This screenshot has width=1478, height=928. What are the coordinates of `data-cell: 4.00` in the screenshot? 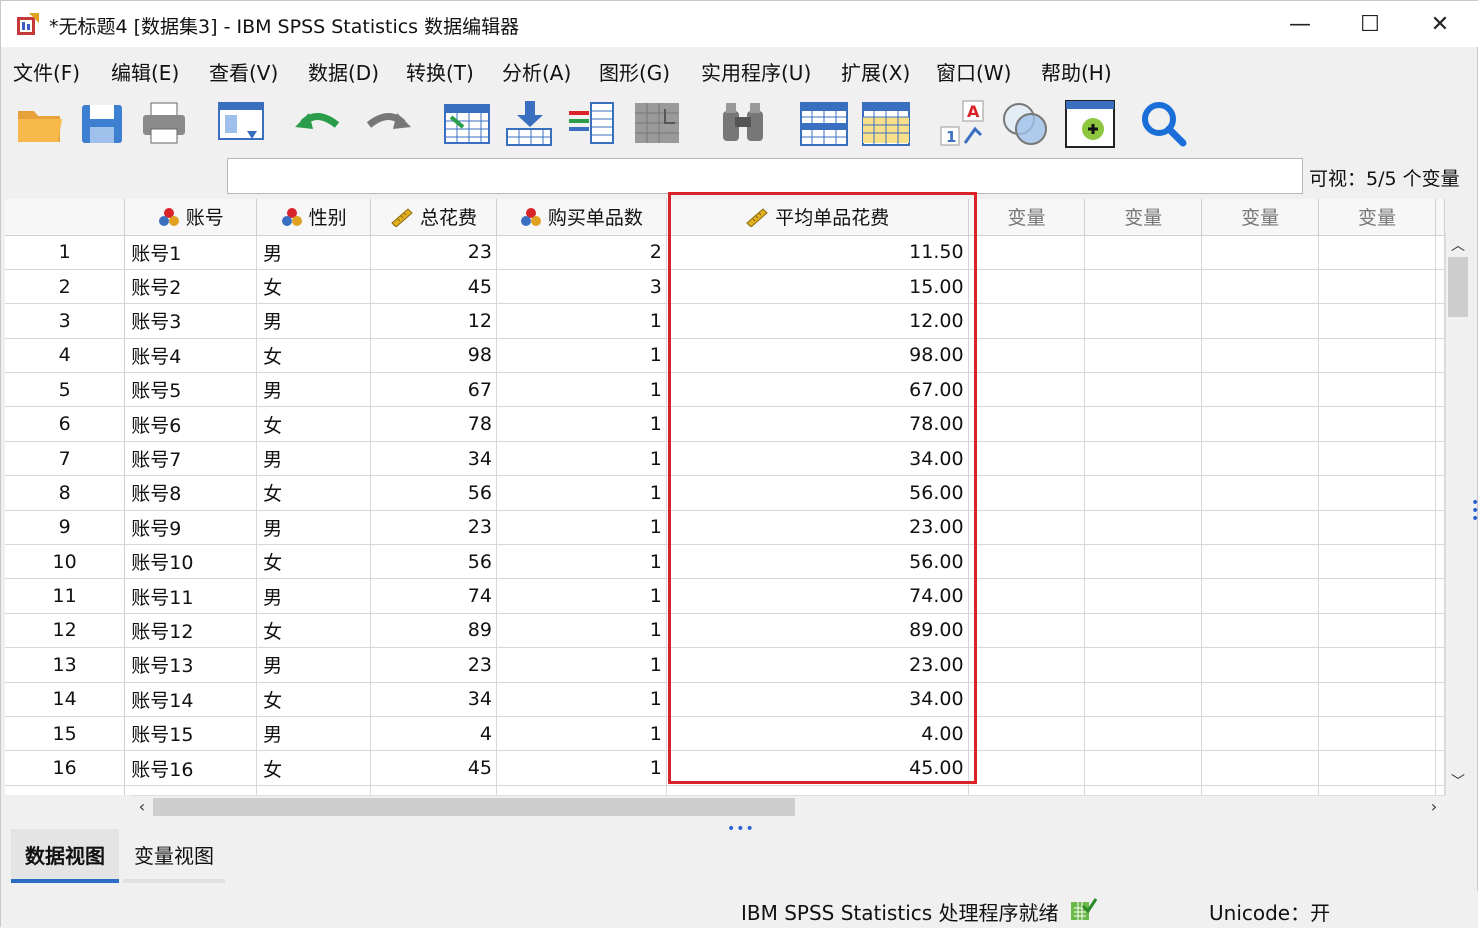 It's located at (817, 734).